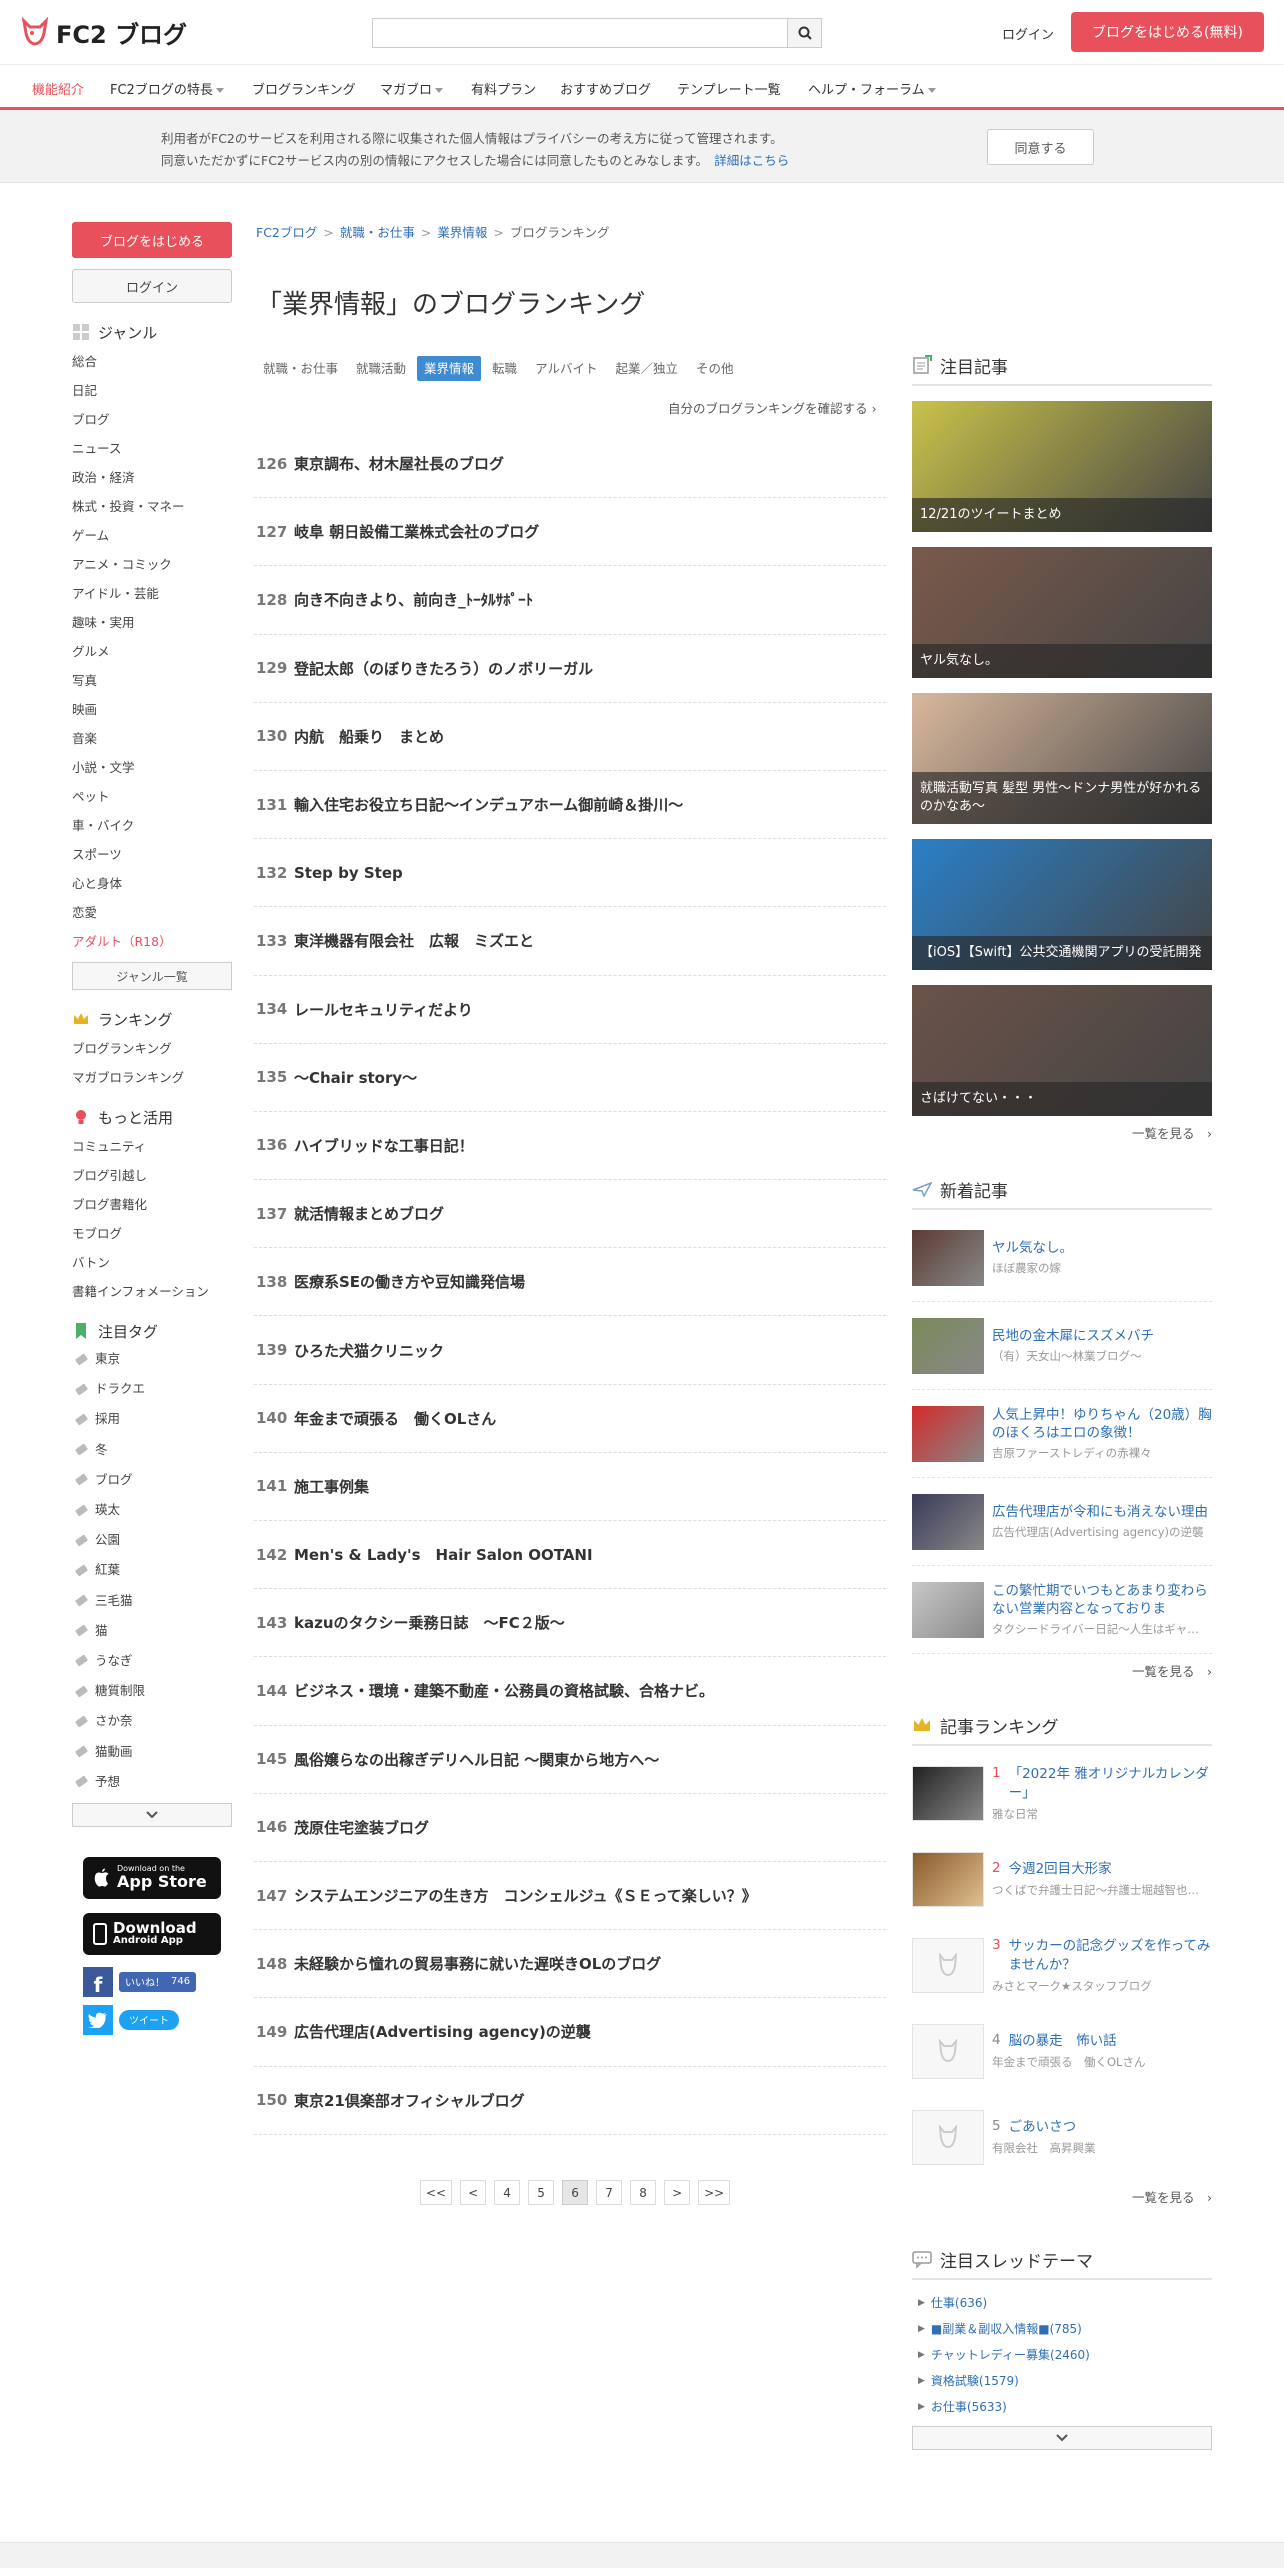 Image resolution: width=1284 pixels, height=2568 pixels. I want to click on ranking-article-title: 今週2回目大形家, so click(1060, 1869).